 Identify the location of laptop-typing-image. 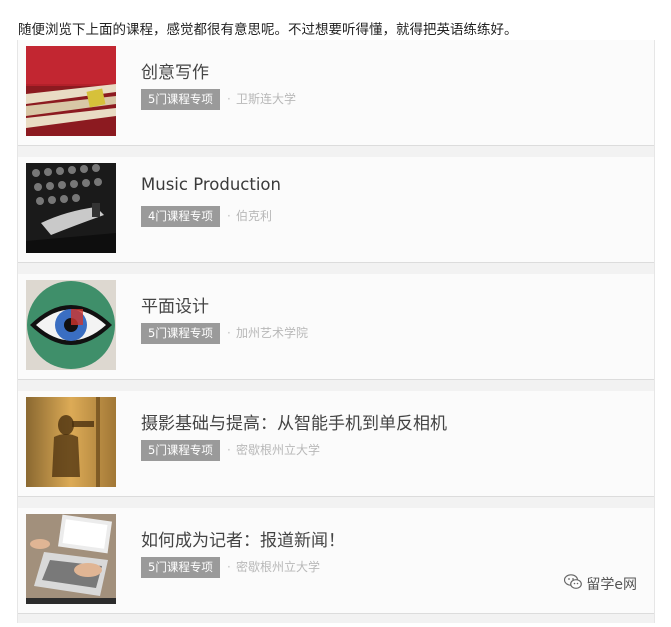
(71, 559).